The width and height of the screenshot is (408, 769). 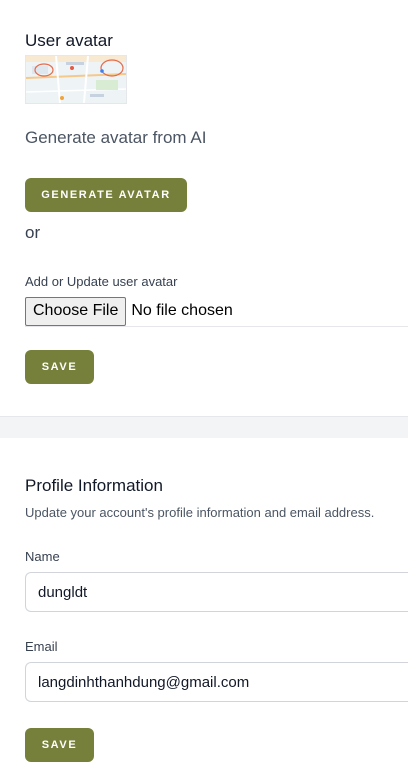 I want to click on file-input: Choose File No file chosen, so click(x=216, y=311).